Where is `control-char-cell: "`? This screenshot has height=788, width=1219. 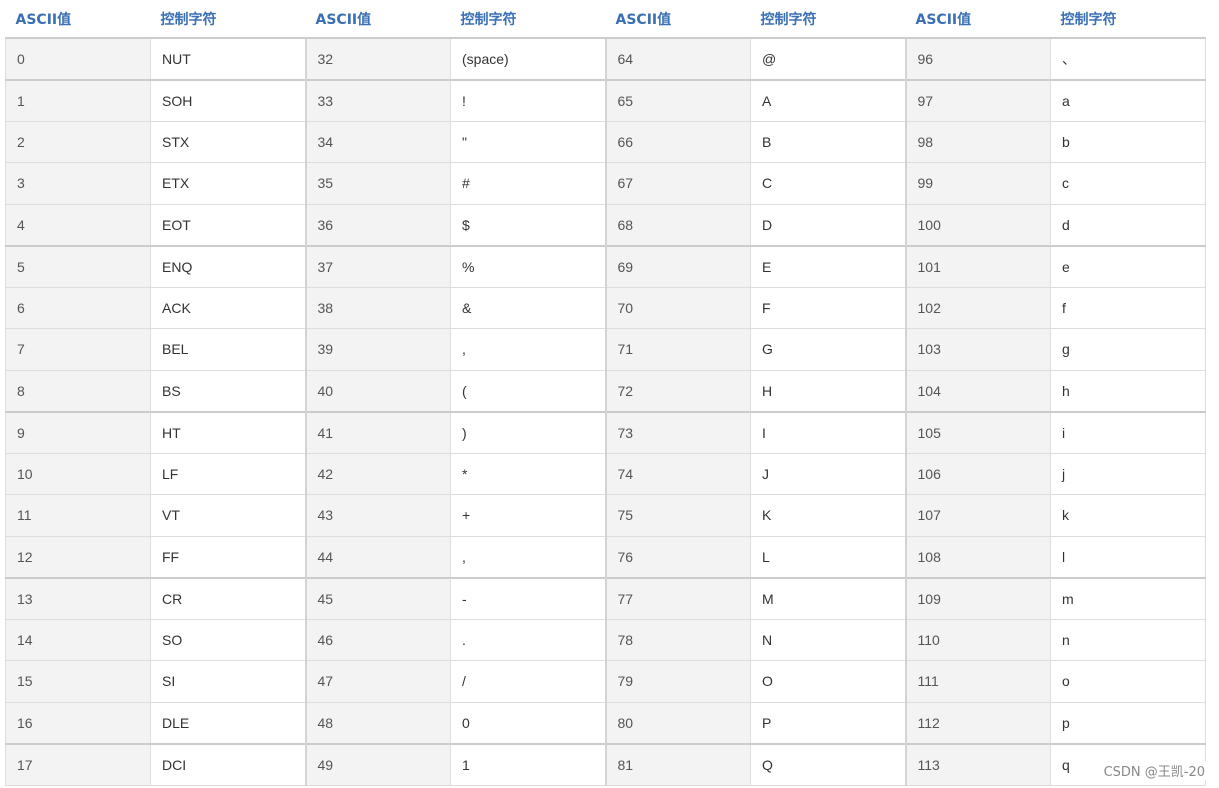 control-char-cell: " is located at coordinates (528, 141).